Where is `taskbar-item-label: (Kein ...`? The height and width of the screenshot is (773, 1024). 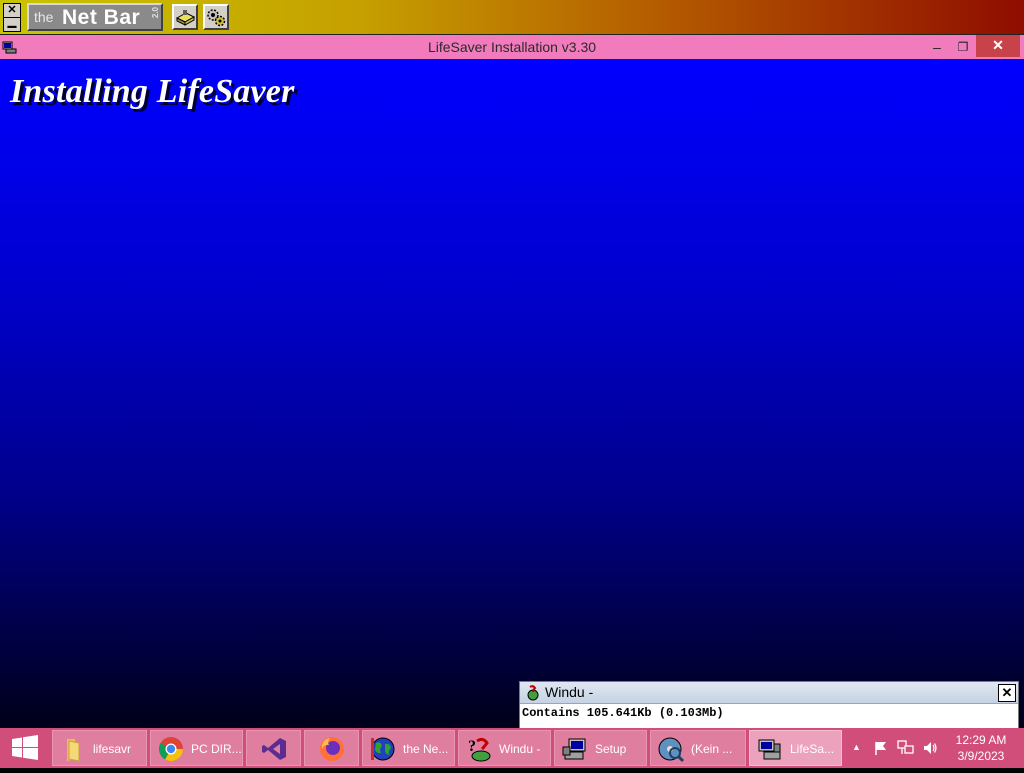 taskbar-item-label: (Kein ... is located at coordinates (712, 749).